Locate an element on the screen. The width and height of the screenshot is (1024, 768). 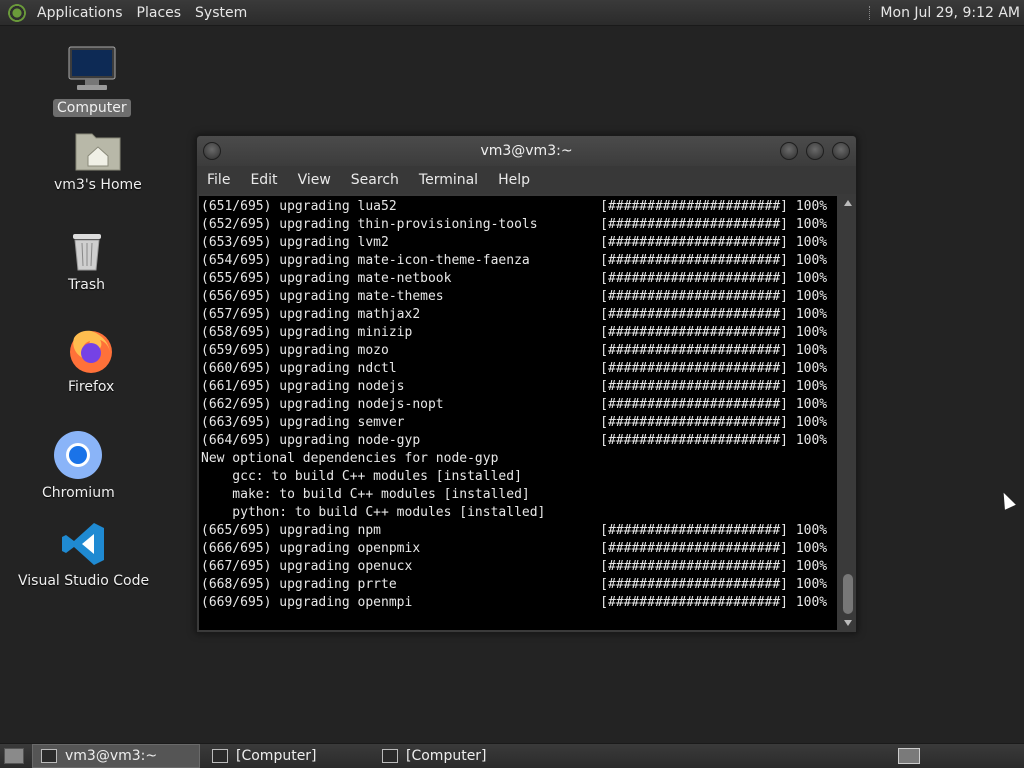
desktop-label: Visual Studio Code is located at coordinates (84, 581).